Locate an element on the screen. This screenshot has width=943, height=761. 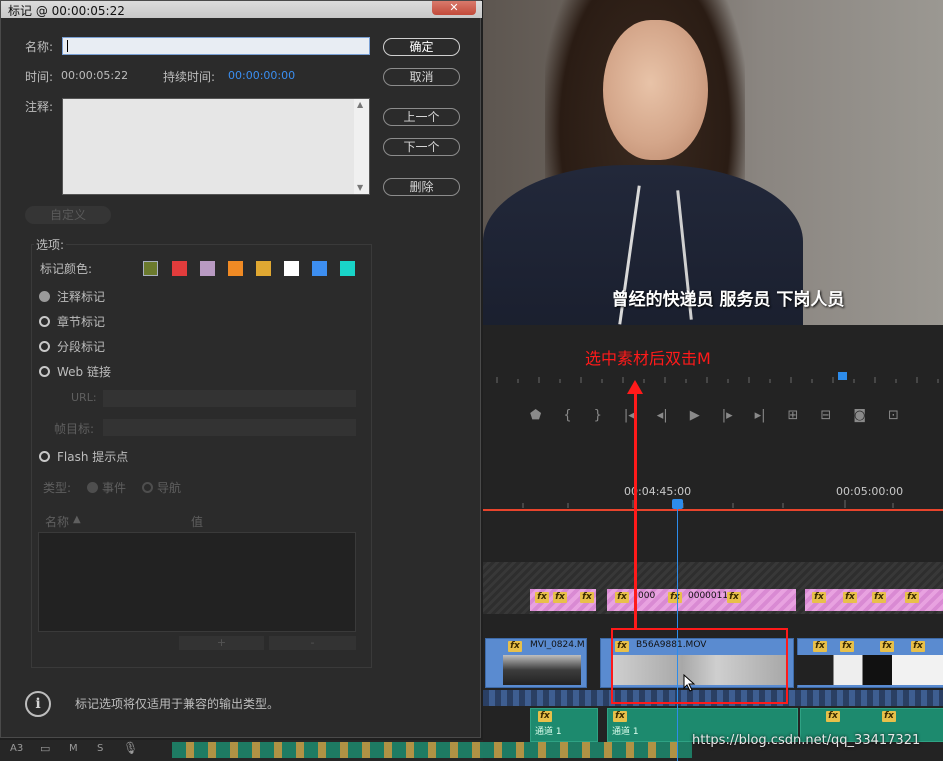
chapter-marker-label: 章节标记 is located at coordinates (81, 322).